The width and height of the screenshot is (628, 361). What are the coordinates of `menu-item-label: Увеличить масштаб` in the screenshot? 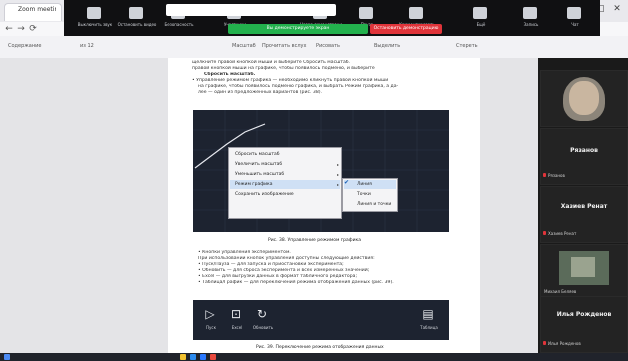 It's located at (259, 164).